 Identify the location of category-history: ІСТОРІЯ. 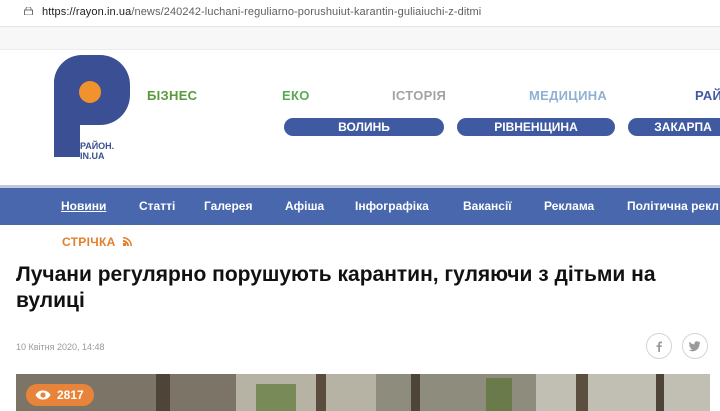
(419, 95).